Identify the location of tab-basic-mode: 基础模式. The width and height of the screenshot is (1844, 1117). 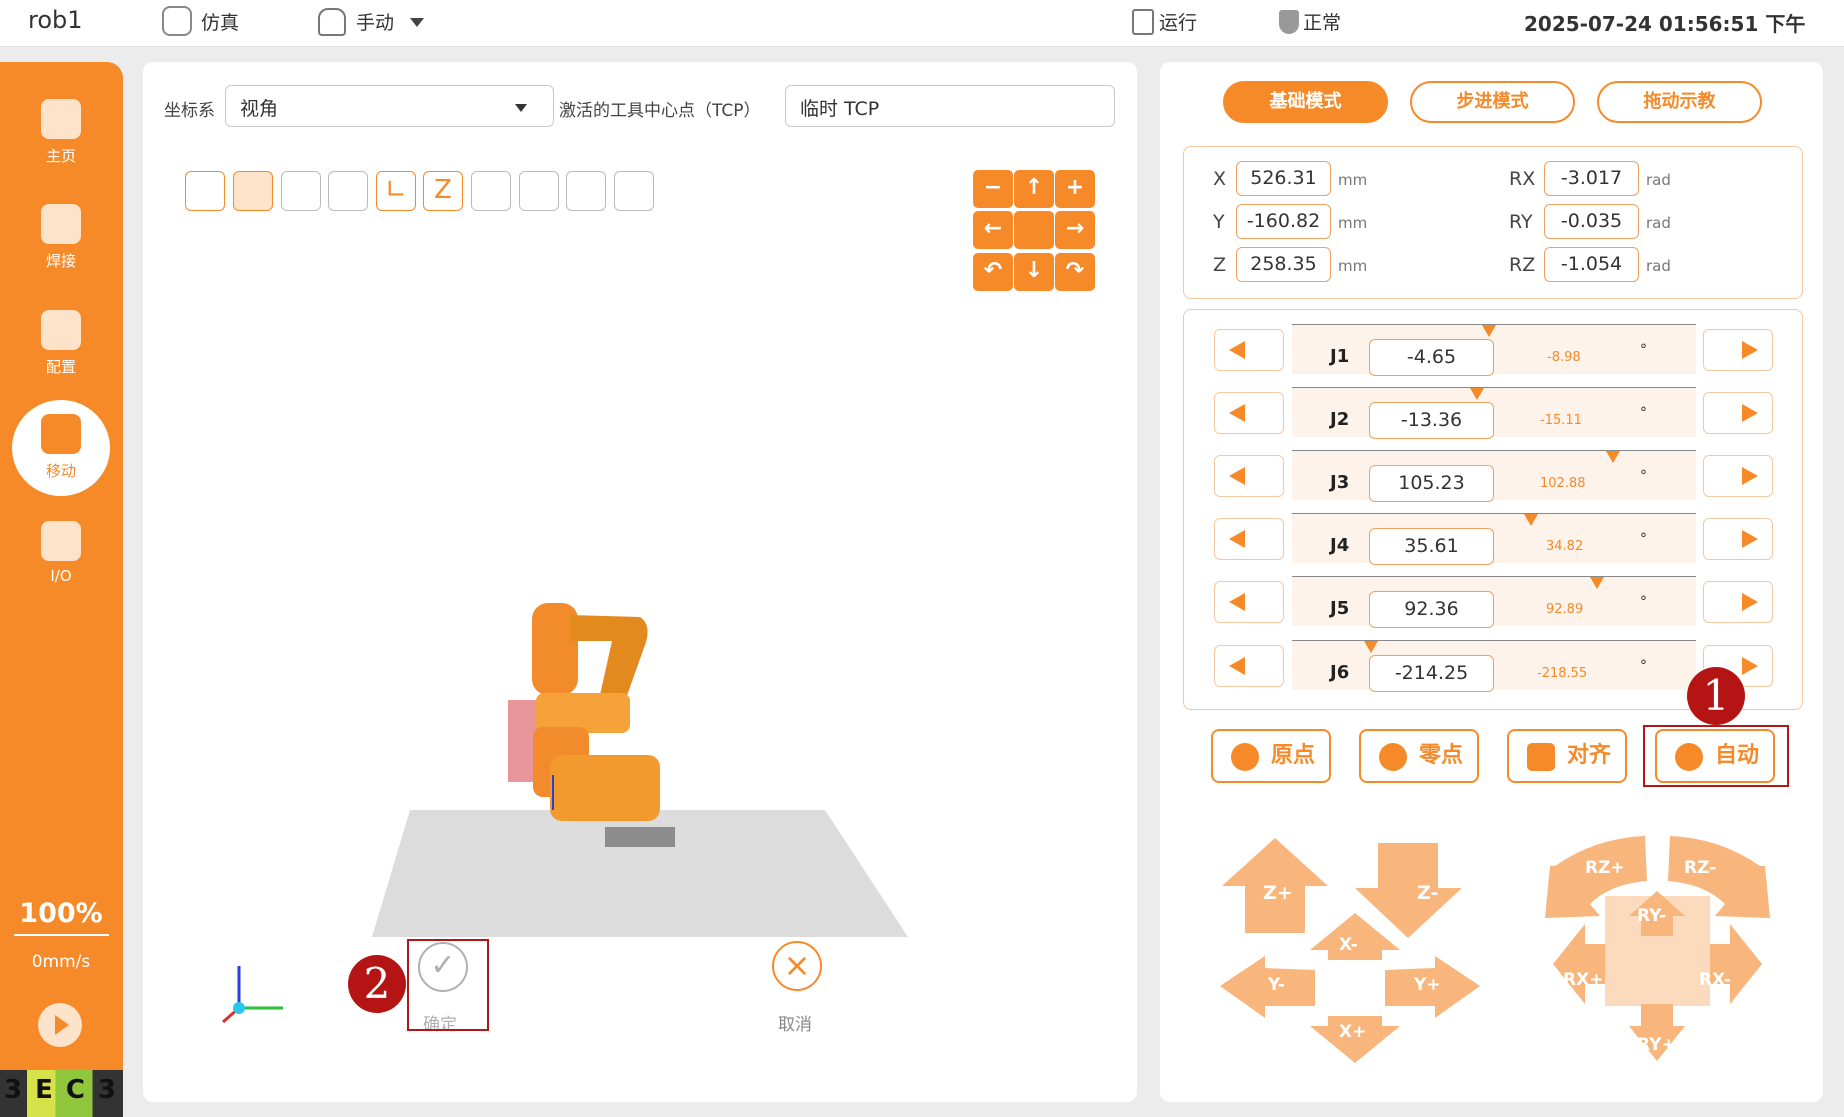
(1305, 102).